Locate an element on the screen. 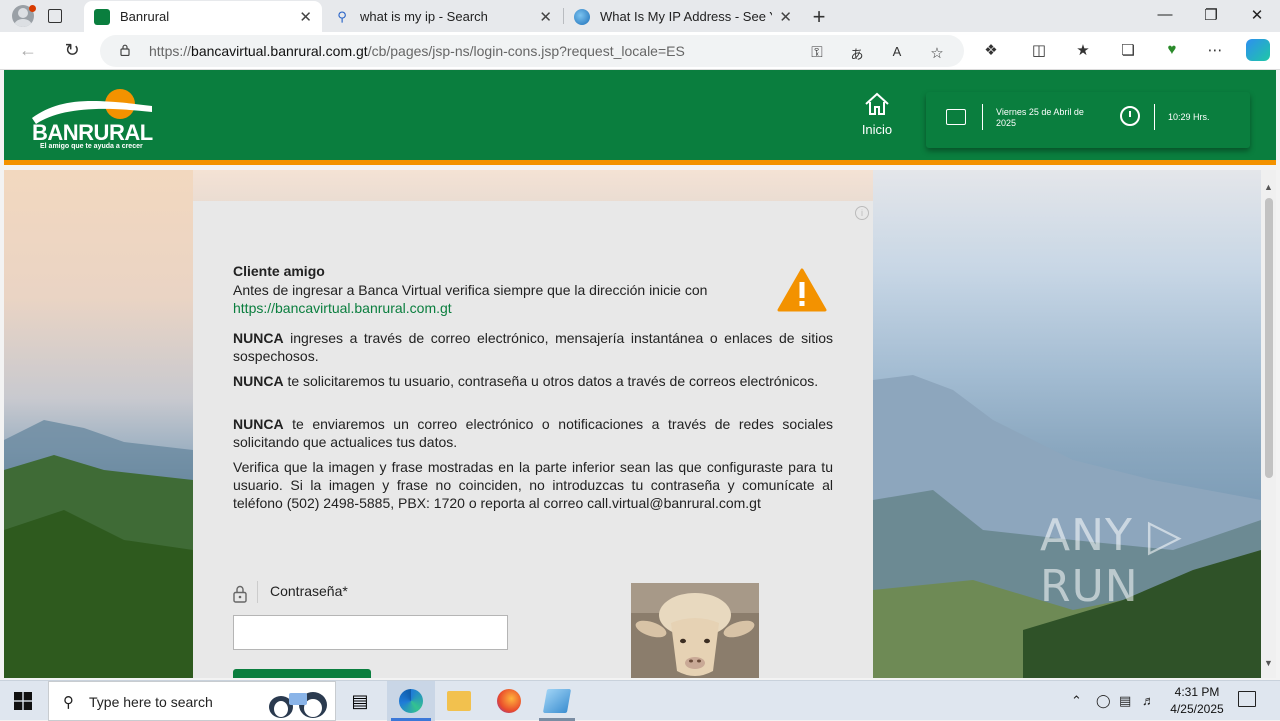 The width and height of the screenshot is (1280, 721). page-scrollbar: ▲ ▼ is located at coordinates (1268, 424).